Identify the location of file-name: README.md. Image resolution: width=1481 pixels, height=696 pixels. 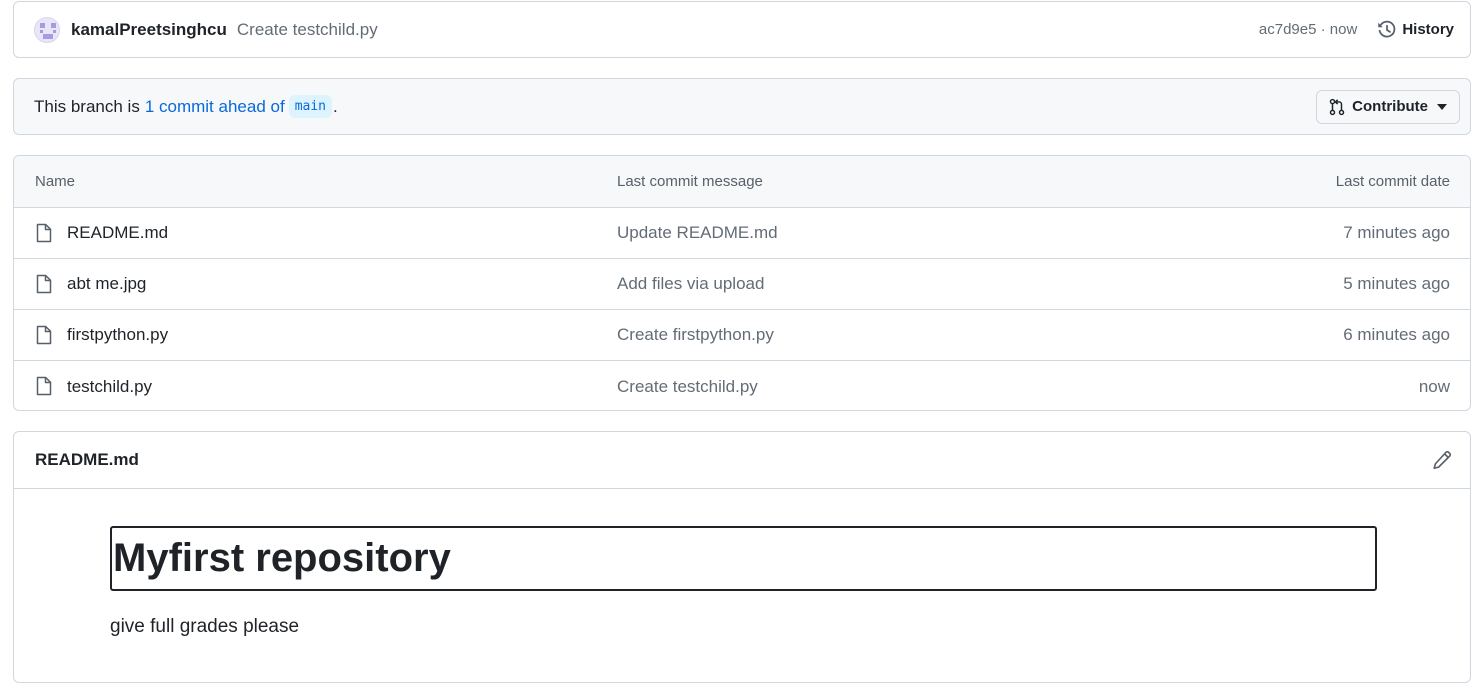
(117, 233).